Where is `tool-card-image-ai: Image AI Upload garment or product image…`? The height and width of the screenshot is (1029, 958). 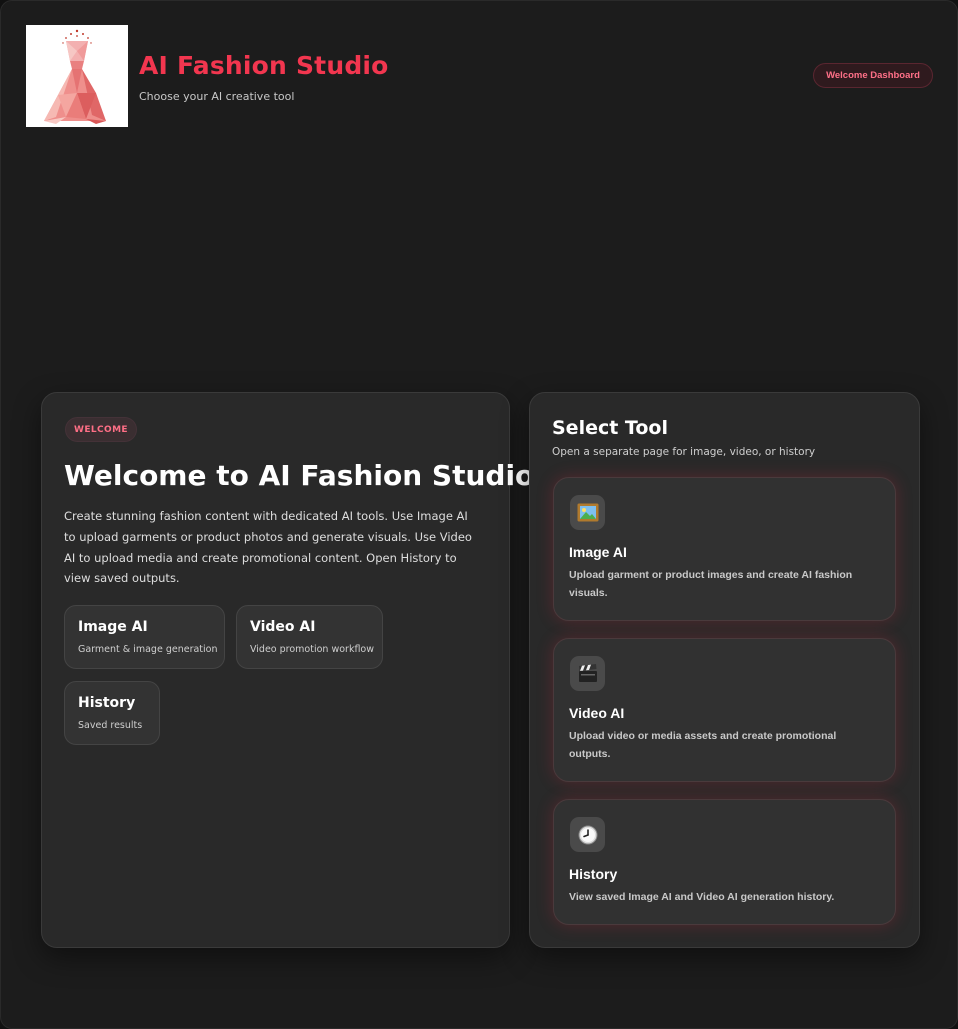
tool-card-image-ai: Image AI Upload garment or product image… is located at coordinates (724, 549).